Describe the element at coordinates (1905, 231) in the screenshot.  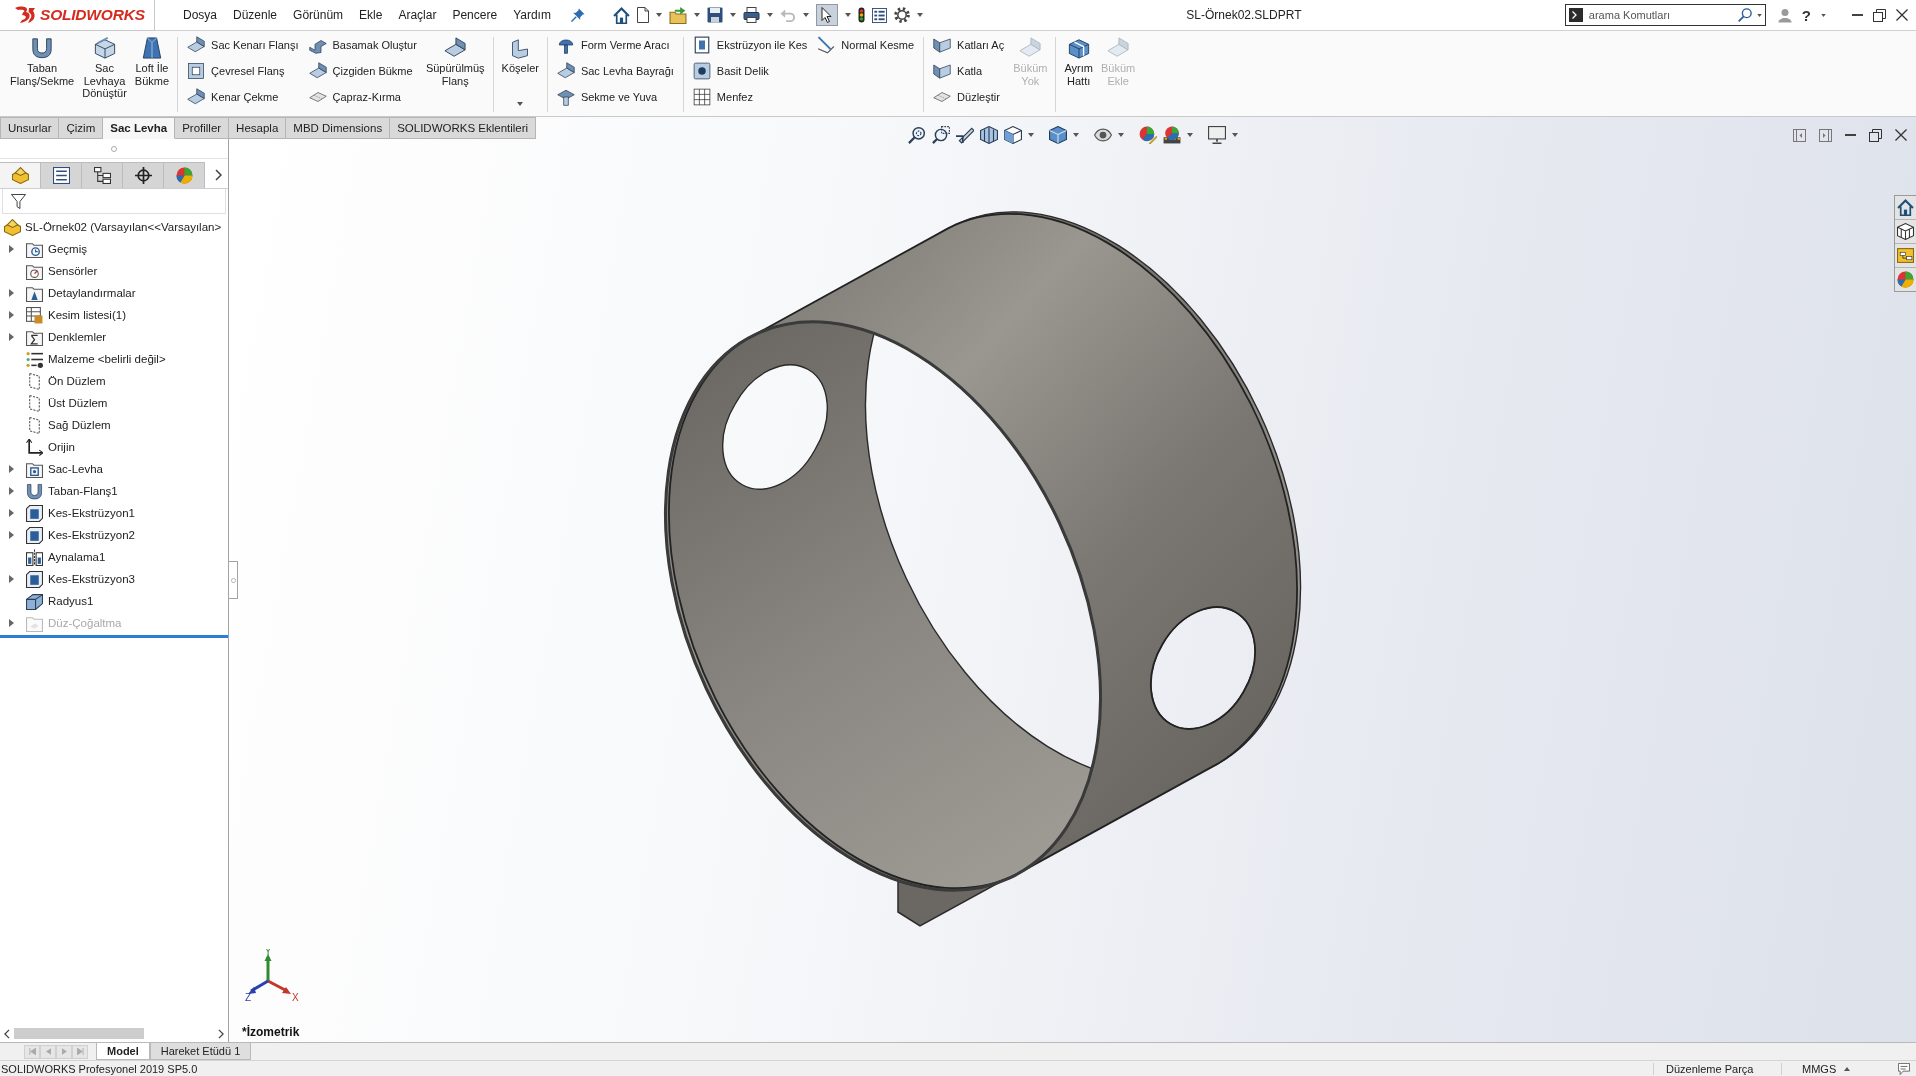
I see `parts-cube-icon` at that location.